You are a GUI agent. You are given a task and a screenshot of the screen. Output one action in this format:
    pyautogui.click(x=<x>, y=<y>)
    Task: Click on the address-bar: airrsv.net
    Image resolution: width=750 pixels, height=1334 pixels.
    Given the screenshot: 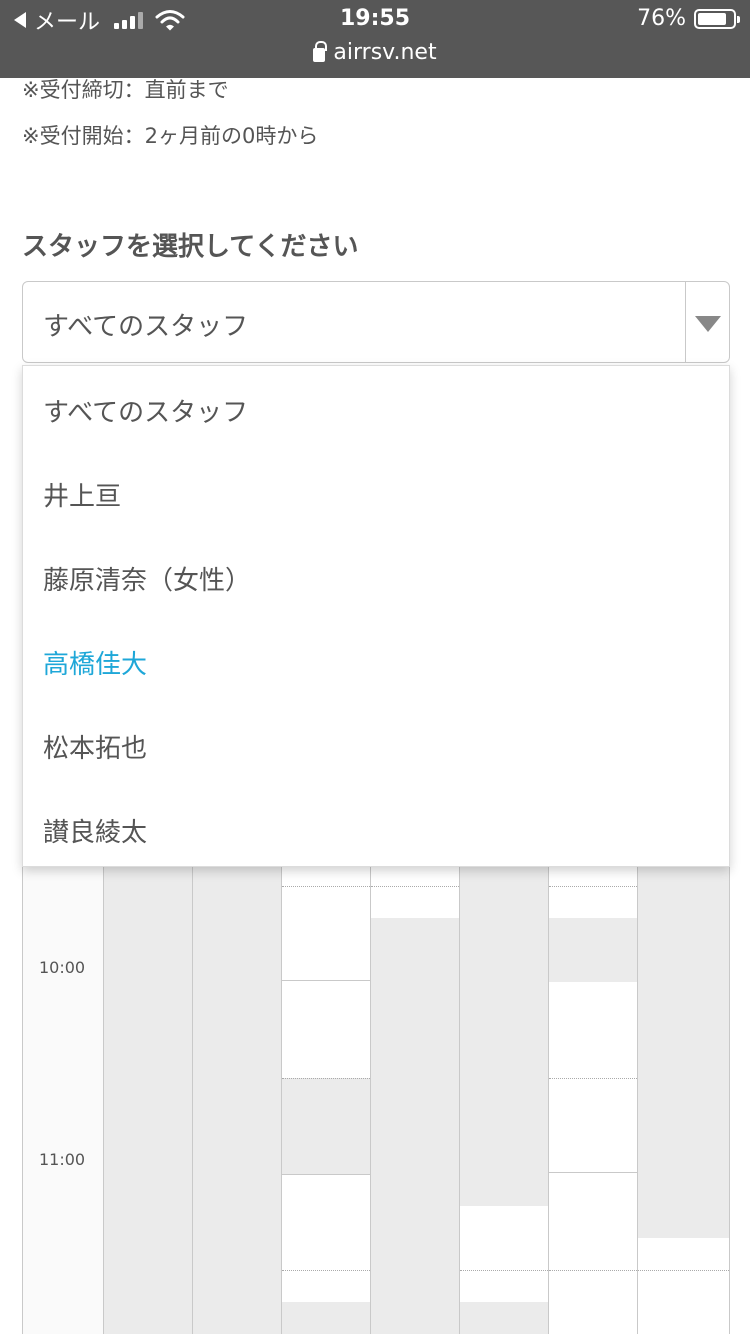 What is the action you would take?
    pyautogui.click(x=375, y=52)
    